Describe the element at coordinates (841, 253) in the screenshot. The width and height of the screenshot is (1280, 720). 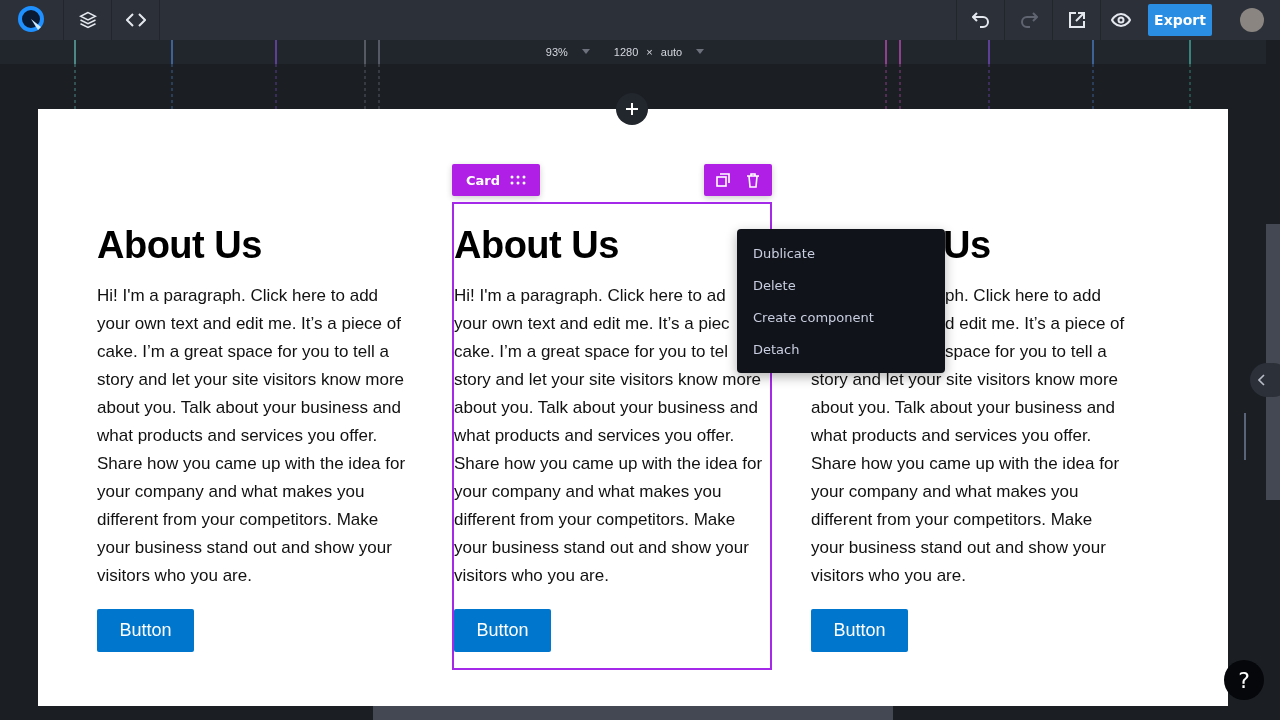
I see `menu-item: Dublicate` at that location.